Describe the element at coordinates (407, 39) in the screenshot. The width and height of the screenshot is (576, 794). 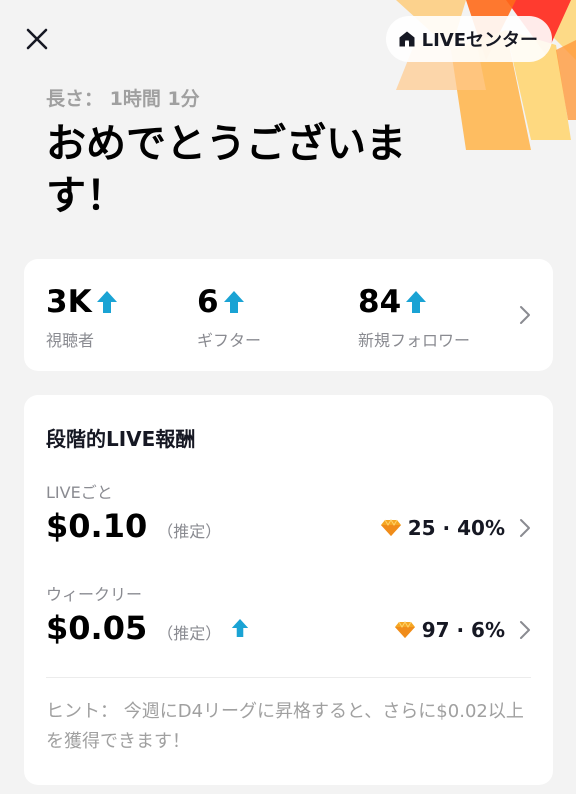
I see `house-icon` at that location.